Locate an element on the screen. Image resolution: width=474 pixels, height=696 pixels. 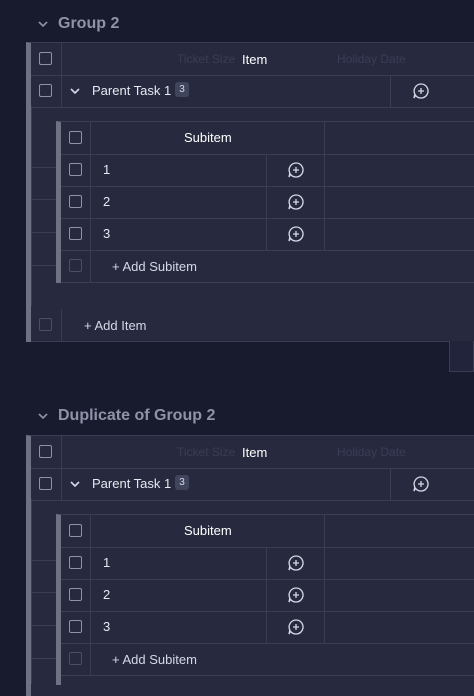
add-item-row: + Add Item is located at coordinates (252, 325).